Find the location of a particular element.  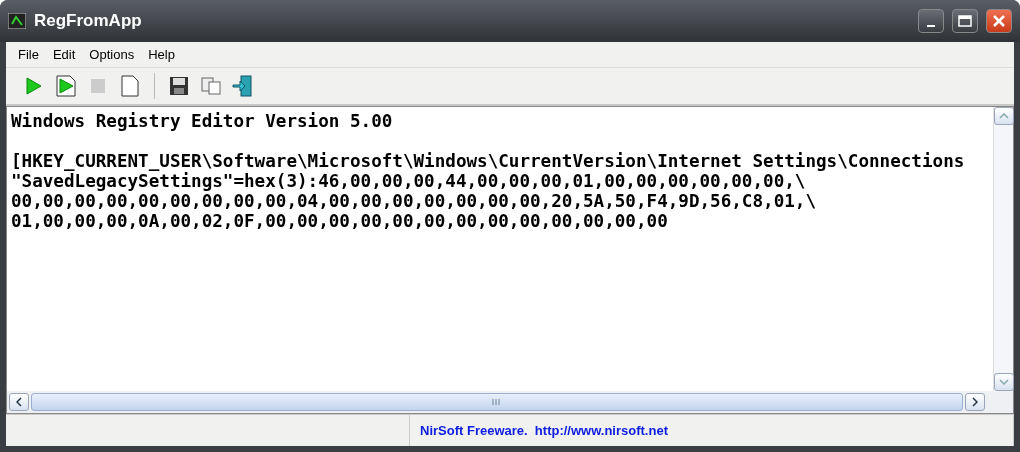

maximize-icon is located at coordinates (965, 21).